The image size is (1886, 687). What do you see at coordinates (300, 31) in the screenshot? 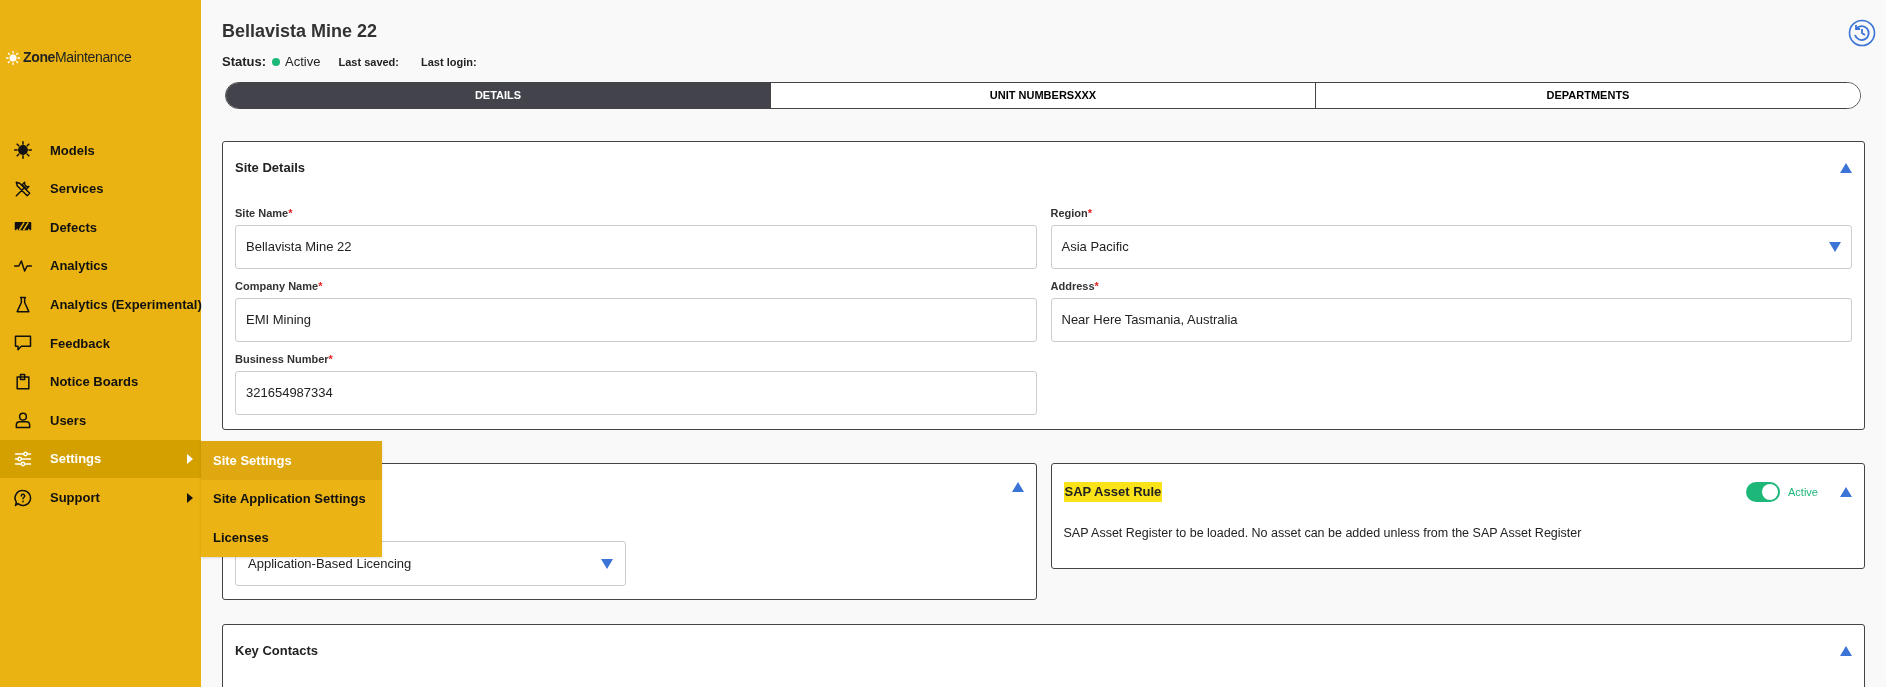
I see `page-title: Bellavista Mine 22` at bounding box center [300, 31].